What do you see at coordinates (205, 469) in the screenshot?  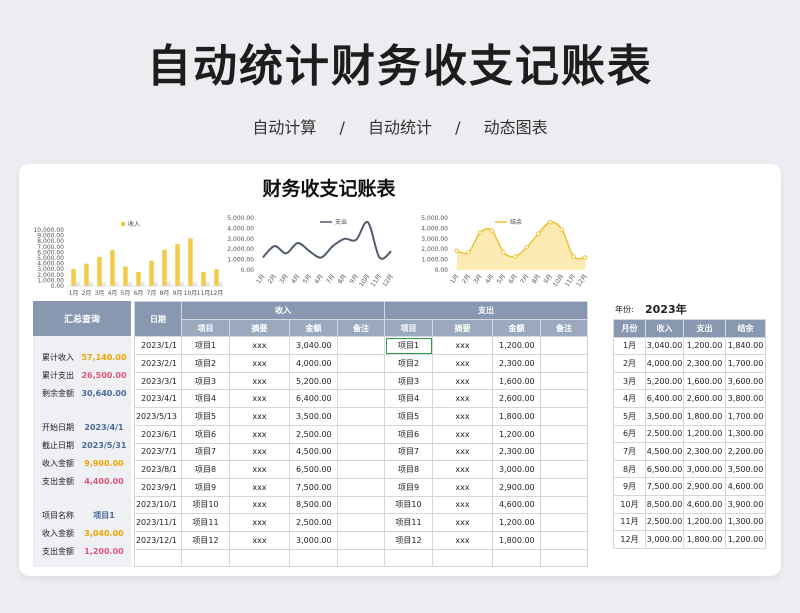 I see `income-item-cell: 项目8` at bounding box center [205, 469].